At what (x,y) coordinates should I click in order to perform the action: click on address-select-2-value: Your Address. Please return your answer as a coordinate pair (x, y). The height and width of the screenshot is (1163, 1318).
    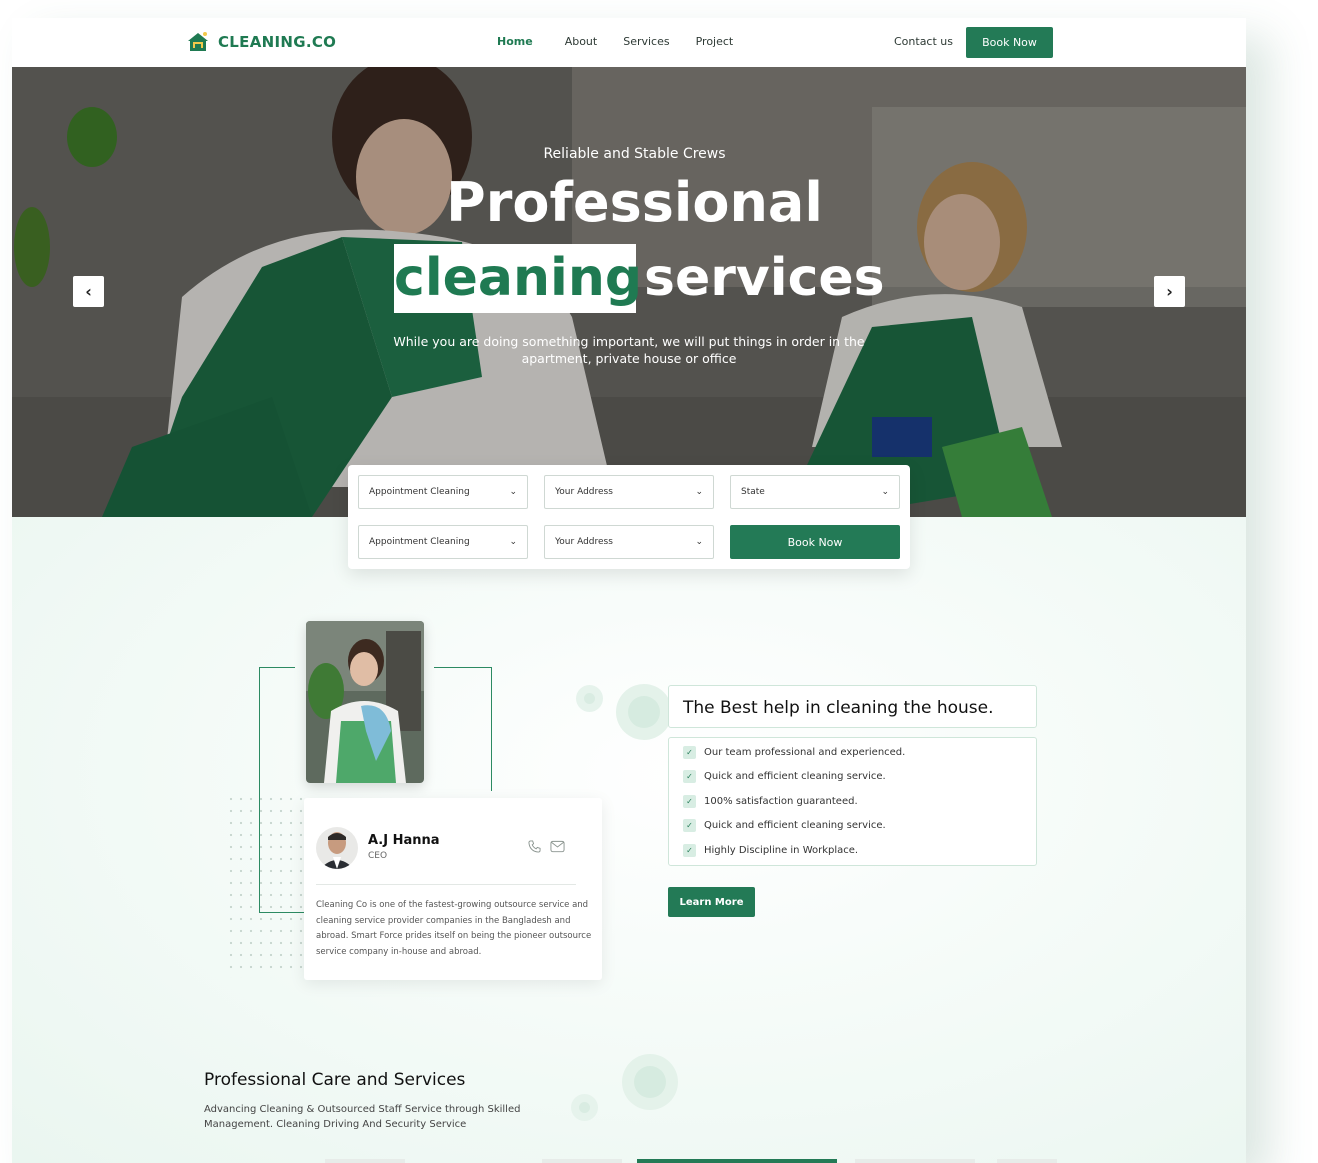
    Looking at the image, I should click on (584, 542).